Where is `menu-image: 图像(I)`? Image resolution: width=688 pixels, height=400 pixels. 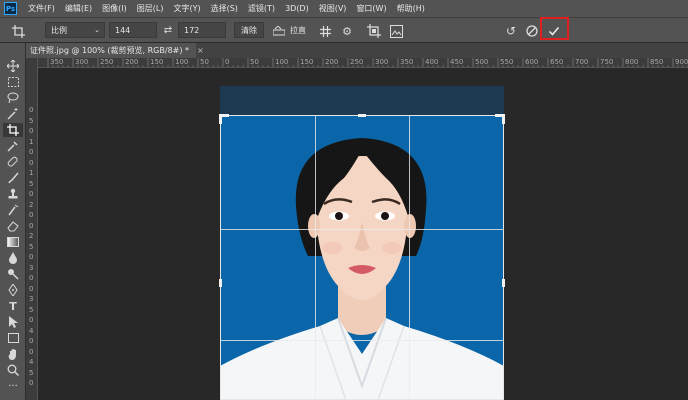
menu-image: 图像(I) is located at coordinates (114, 8).